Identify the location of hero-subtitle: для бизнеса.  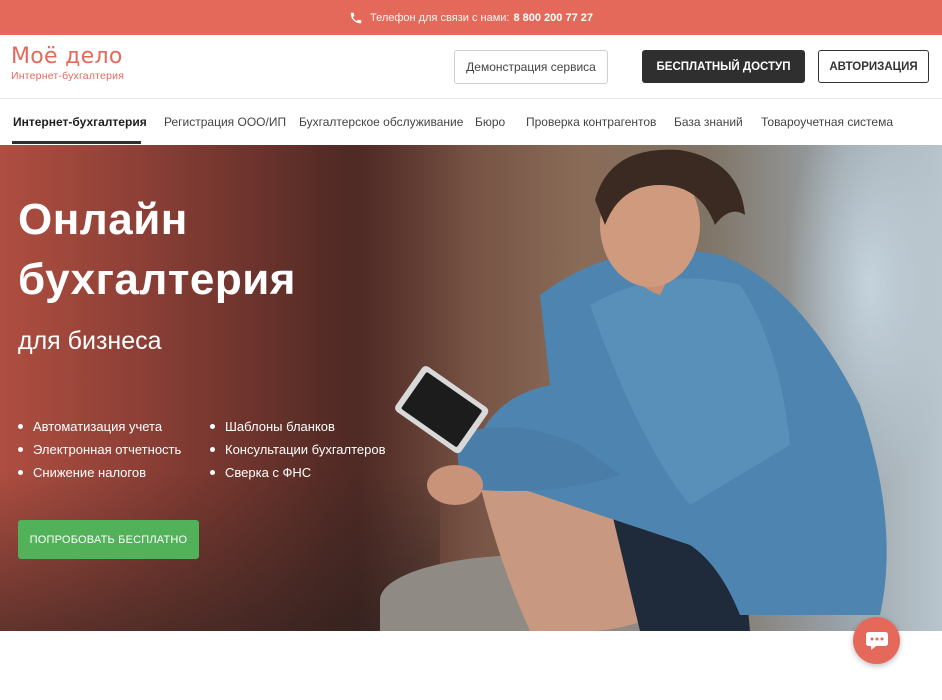
(90, 341).